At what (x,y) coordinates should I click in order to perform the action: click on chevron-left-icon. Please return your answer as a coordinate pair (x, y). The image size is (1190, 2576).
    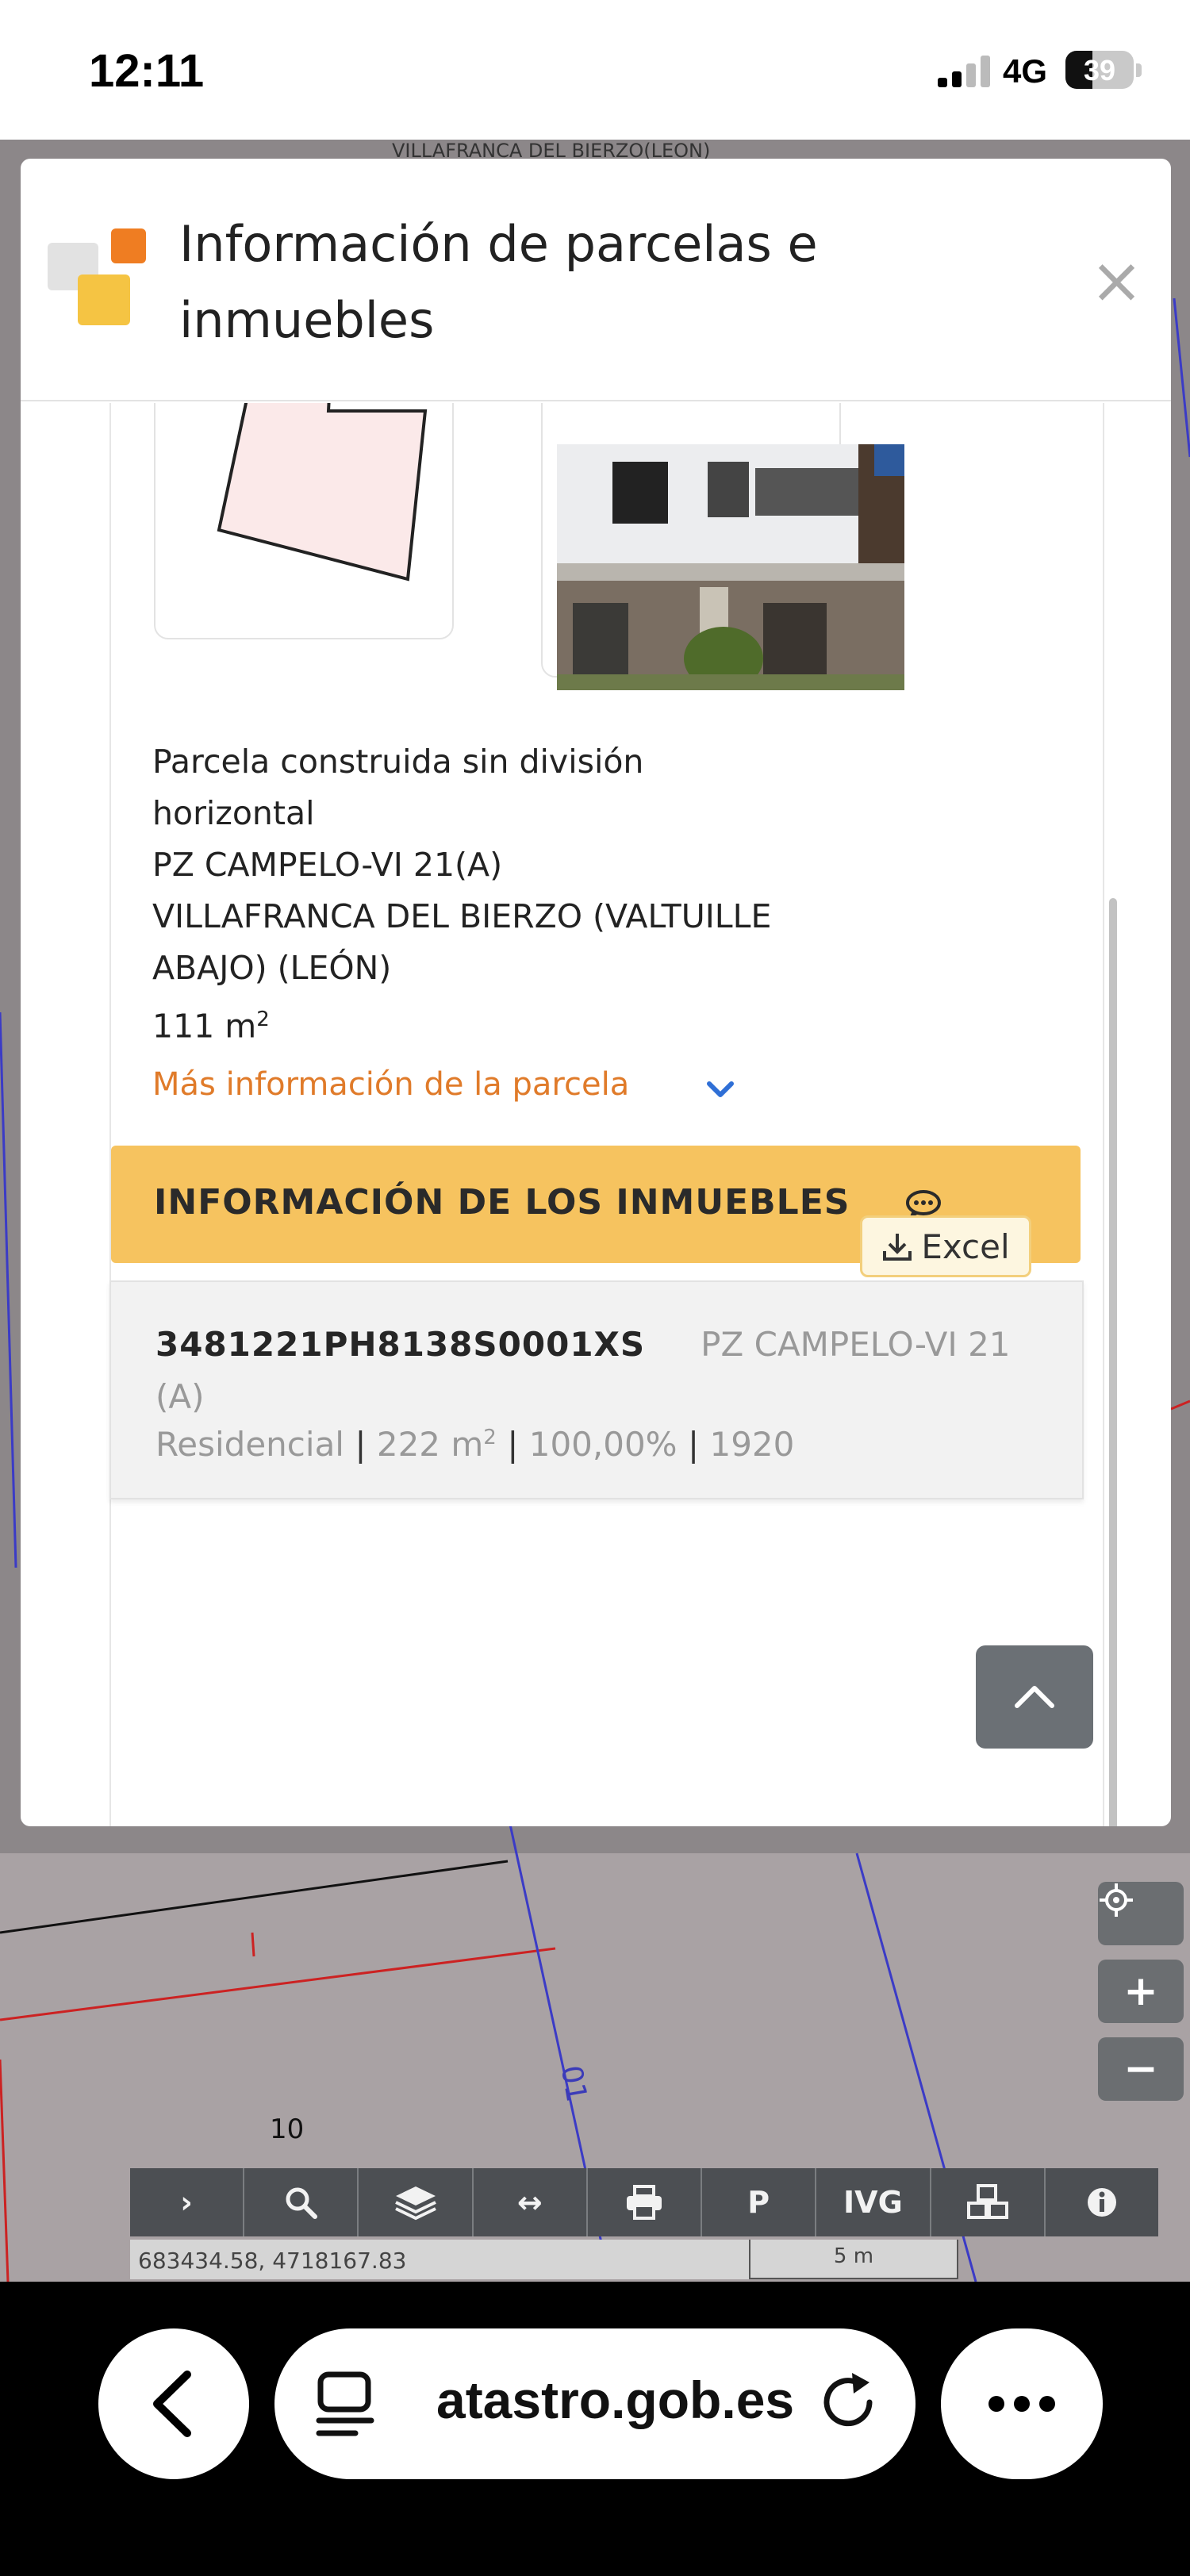
    Looking at the image, I should click on (172, 2404).